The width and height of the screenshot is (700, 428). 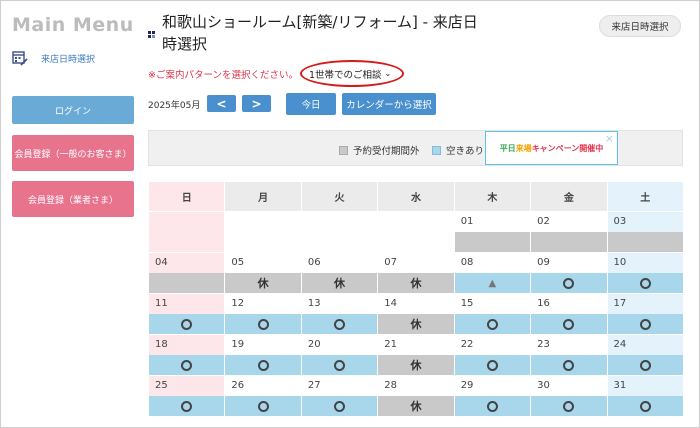 I want to click on calendar-day-cell: 13, so click(x=339, y=314).